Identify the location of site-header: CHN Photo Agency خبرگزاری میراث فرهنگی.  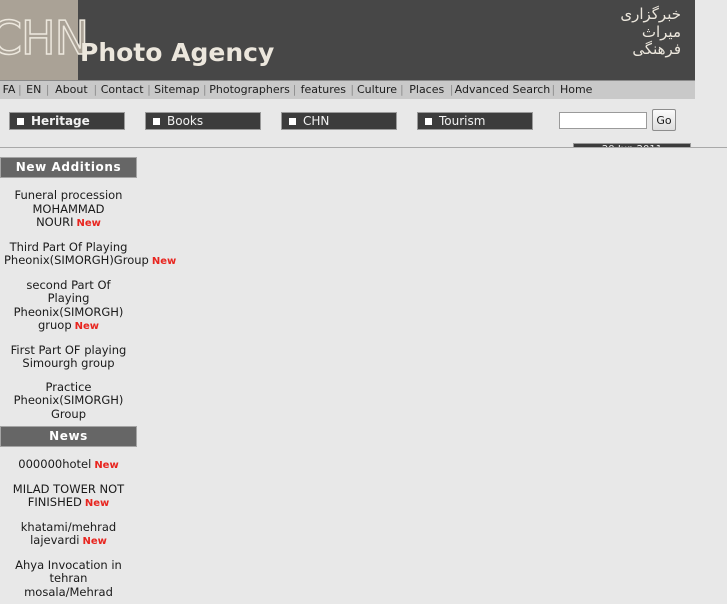
(347, 40).